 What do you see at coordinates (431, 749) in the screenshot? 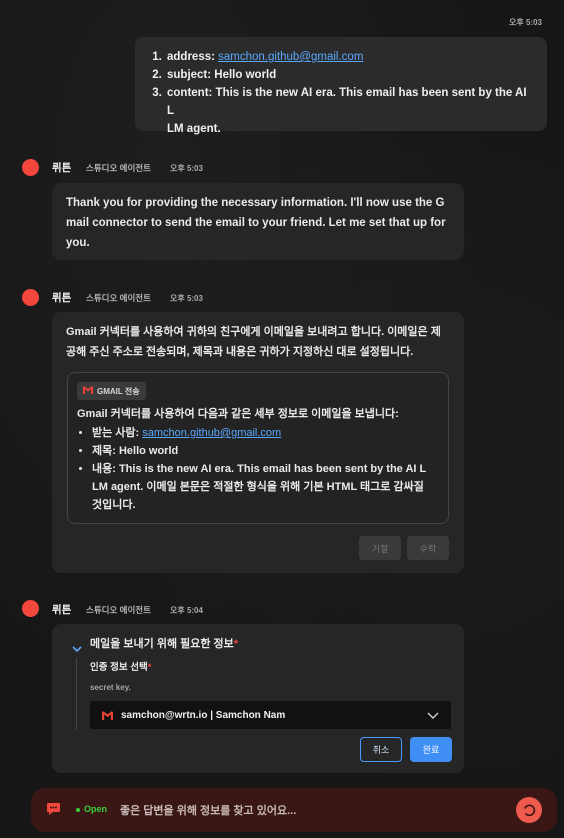
I see `confirm-button: 완료` at bounding box center [431, 749].